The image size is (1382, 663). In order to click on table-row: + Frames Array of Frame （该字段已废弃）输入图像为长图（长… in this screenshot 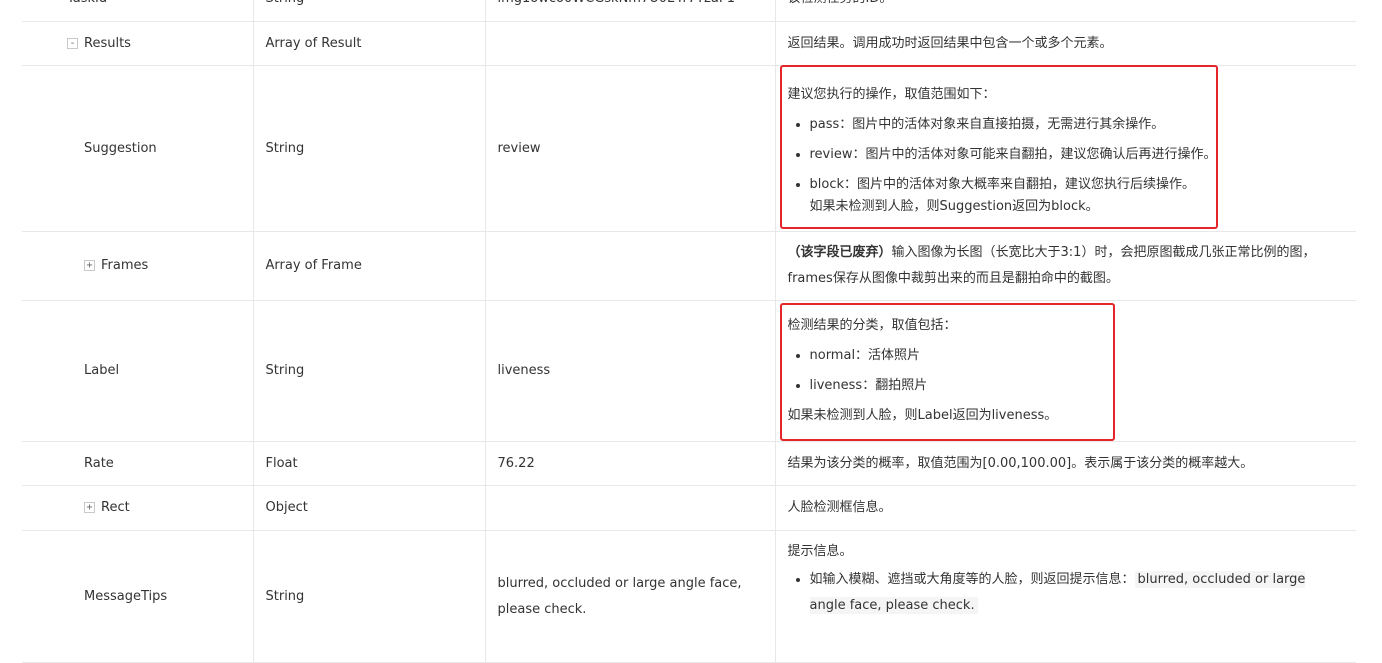, I will do `click(689, 266)`.